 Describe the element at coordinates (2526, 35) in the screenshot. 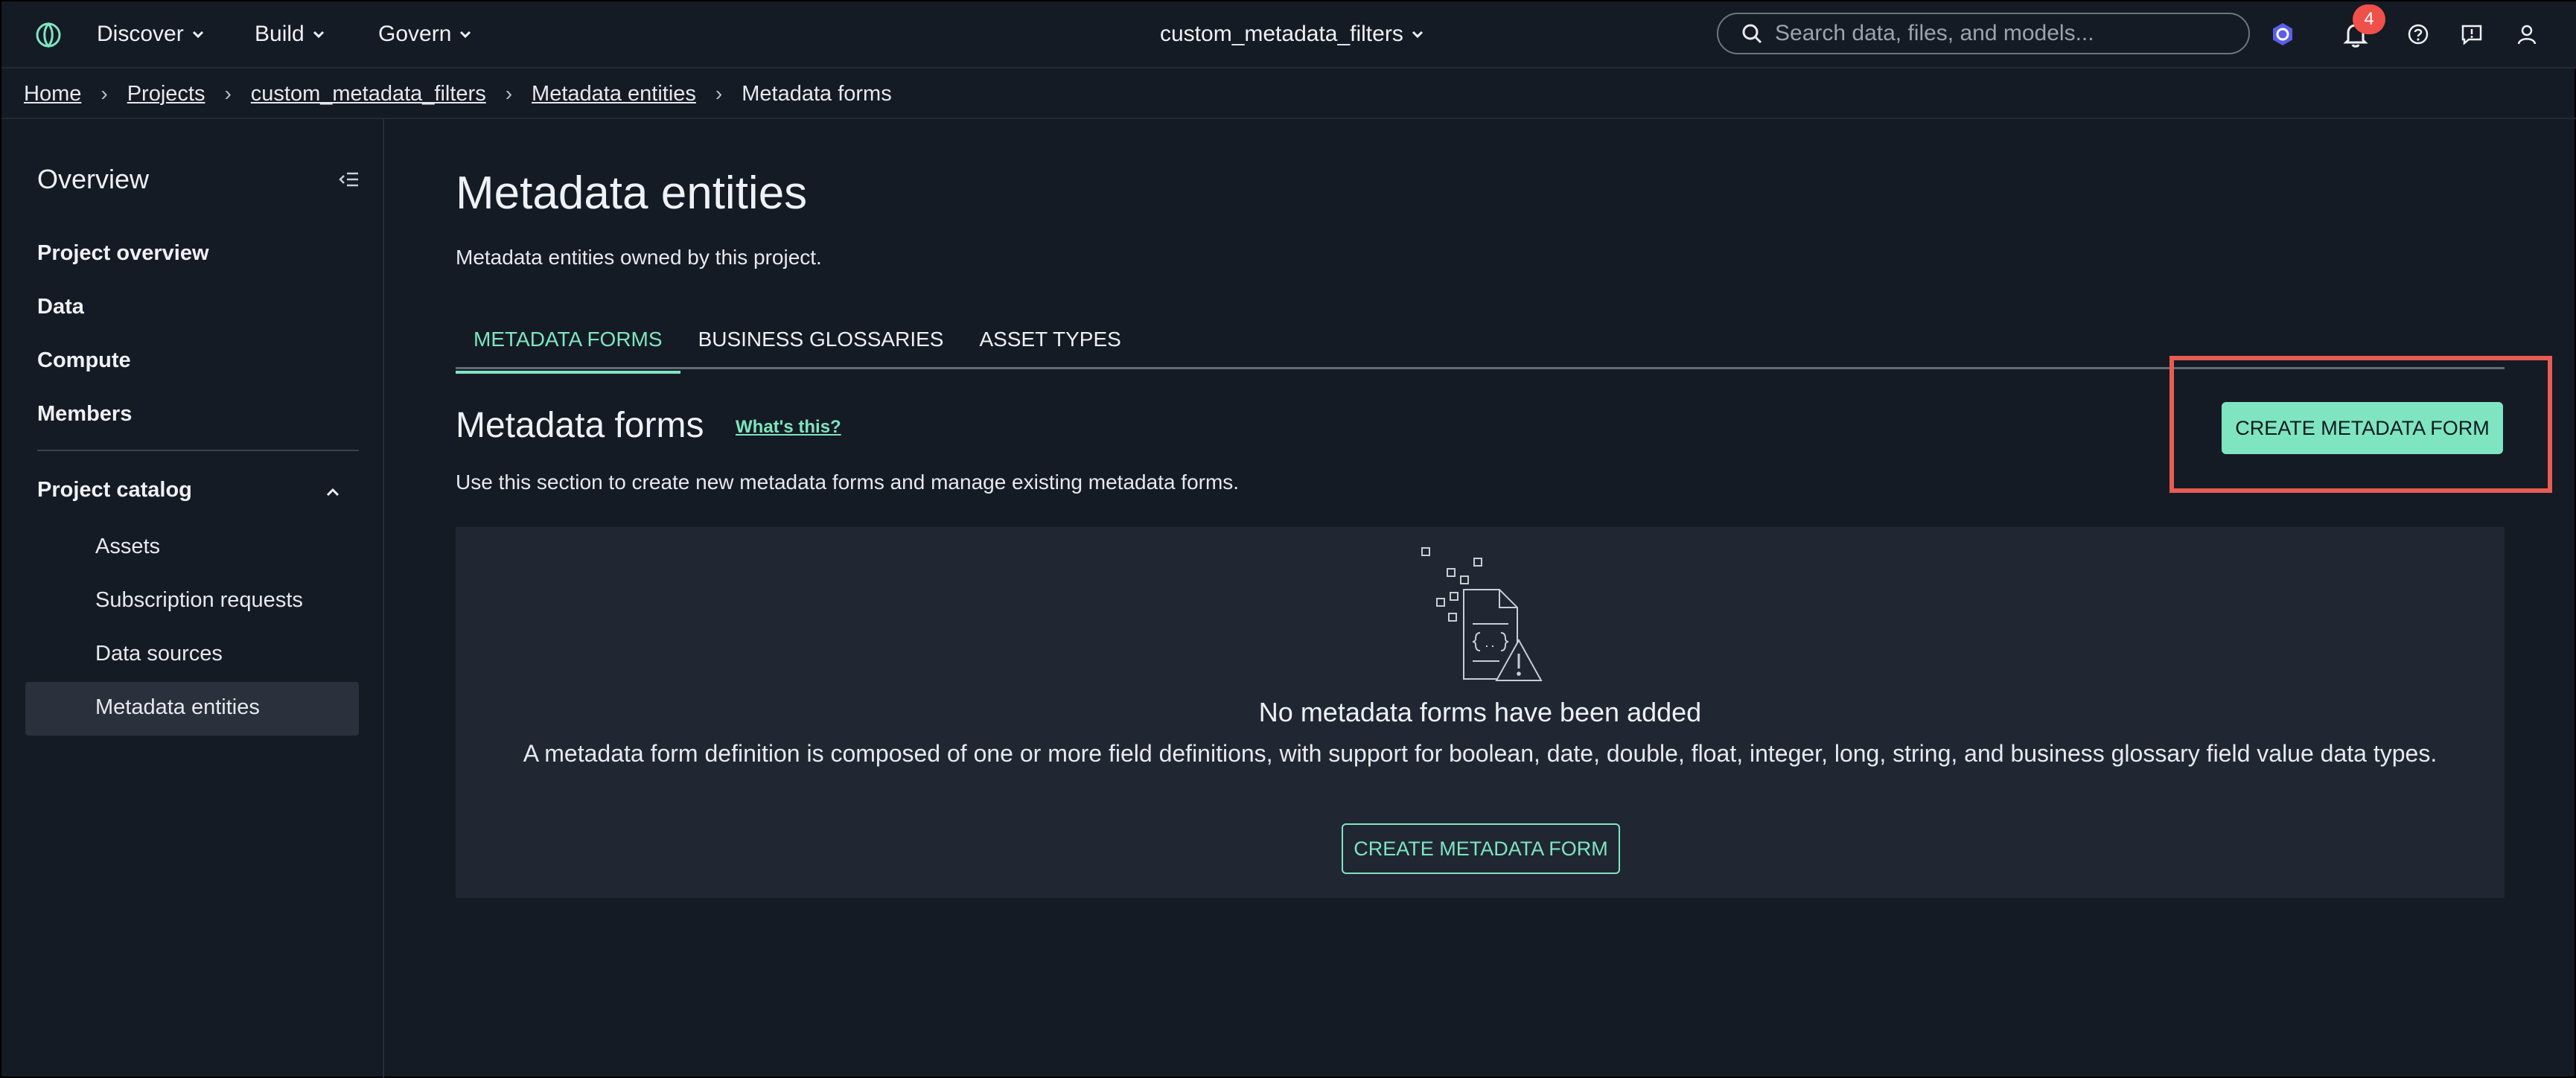

I see `user-profile-icon` at that location.